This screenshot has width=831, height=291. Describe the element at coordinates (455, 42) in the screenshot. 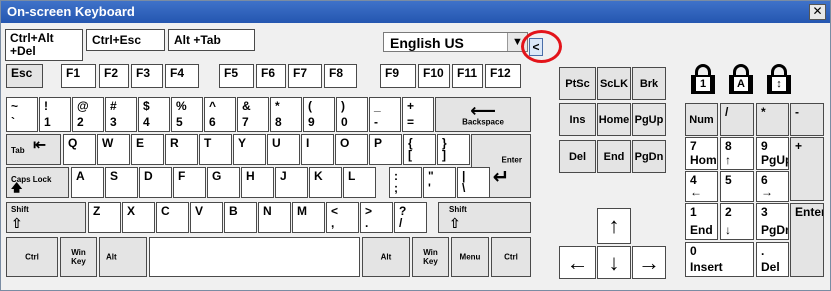

I see `language-select: English US ▼` at that location.